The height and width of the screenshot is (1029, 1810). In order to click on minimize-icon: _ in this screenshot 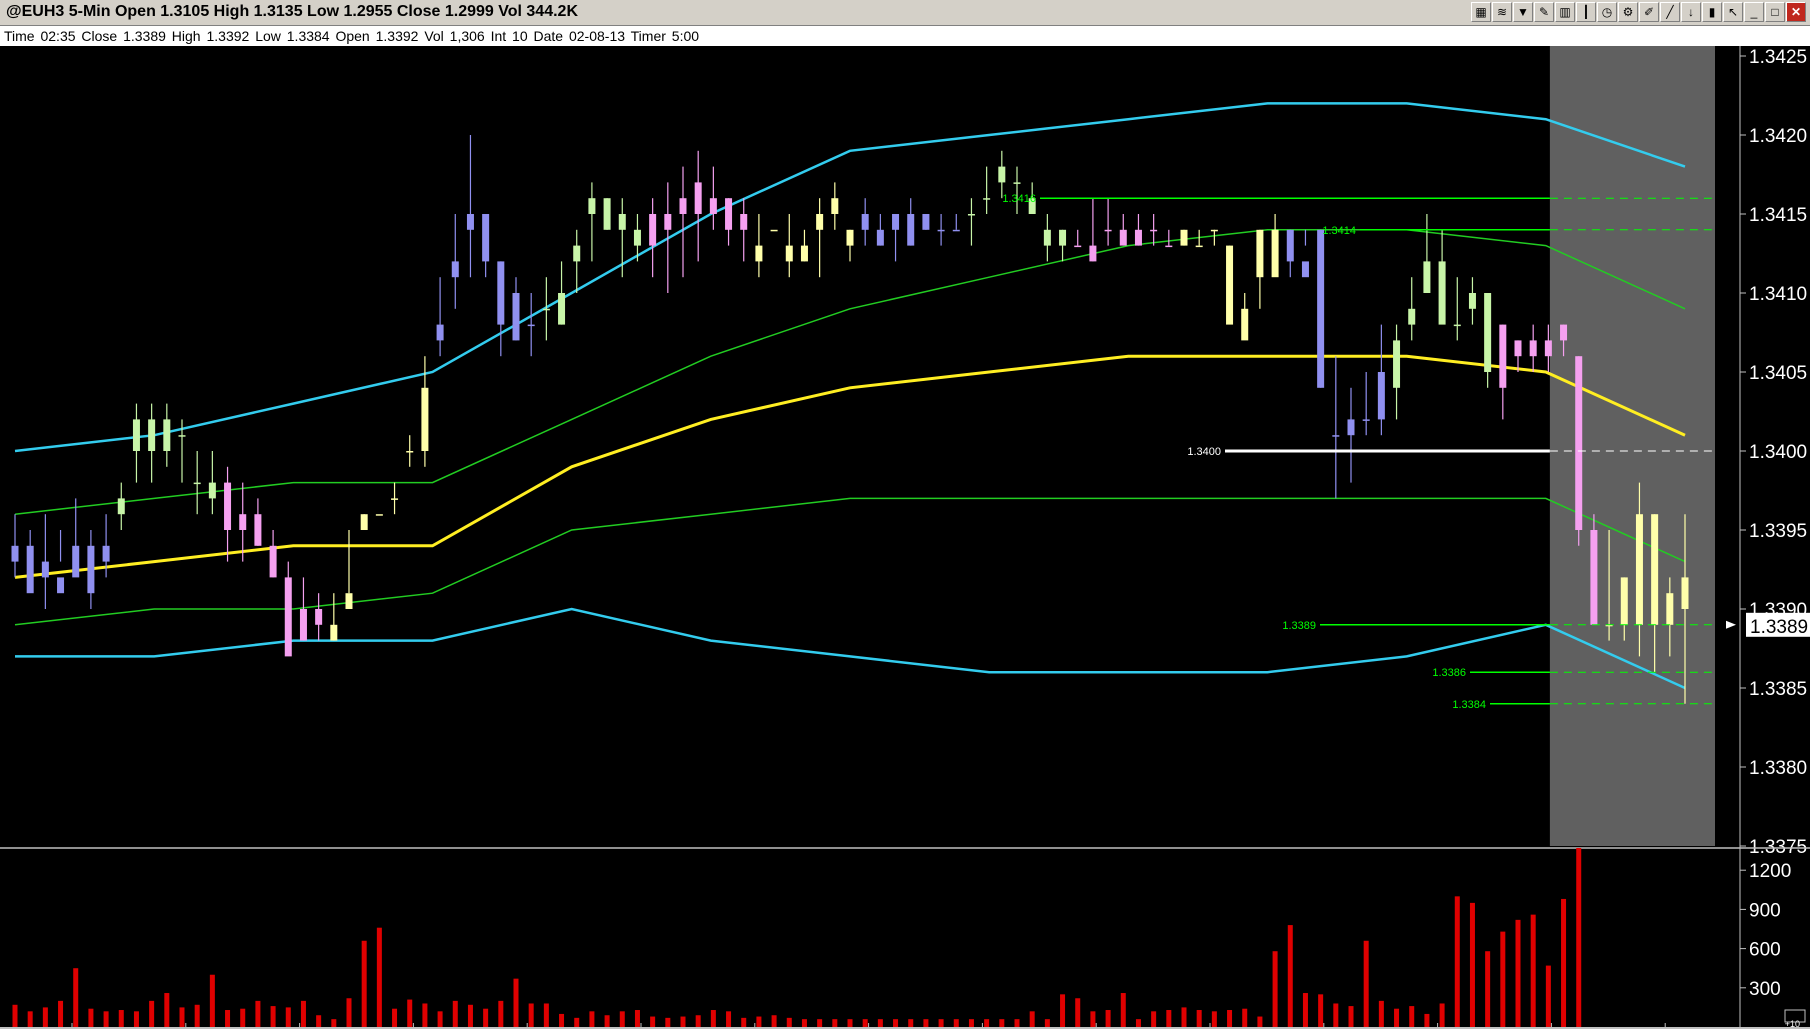, I will do `click(1754, 12)`.